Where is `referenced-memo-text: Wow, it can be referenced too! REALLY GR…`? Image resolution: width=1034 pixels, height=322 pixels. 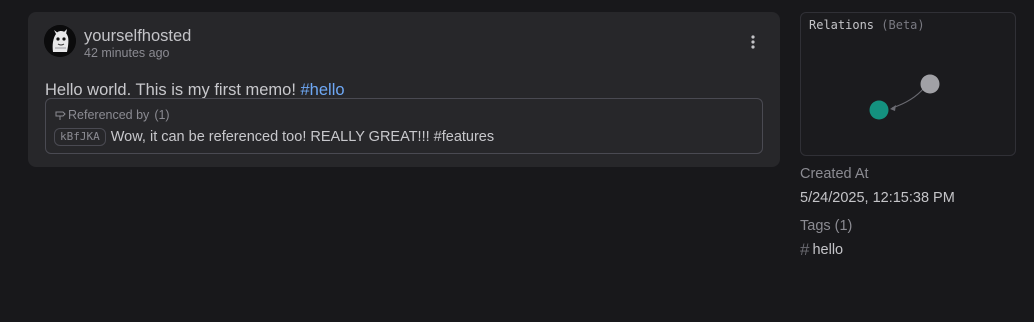 referenced-memo-text: Wow, it can be referenced too! REALLY GR… is located at coordinates (302, 137).